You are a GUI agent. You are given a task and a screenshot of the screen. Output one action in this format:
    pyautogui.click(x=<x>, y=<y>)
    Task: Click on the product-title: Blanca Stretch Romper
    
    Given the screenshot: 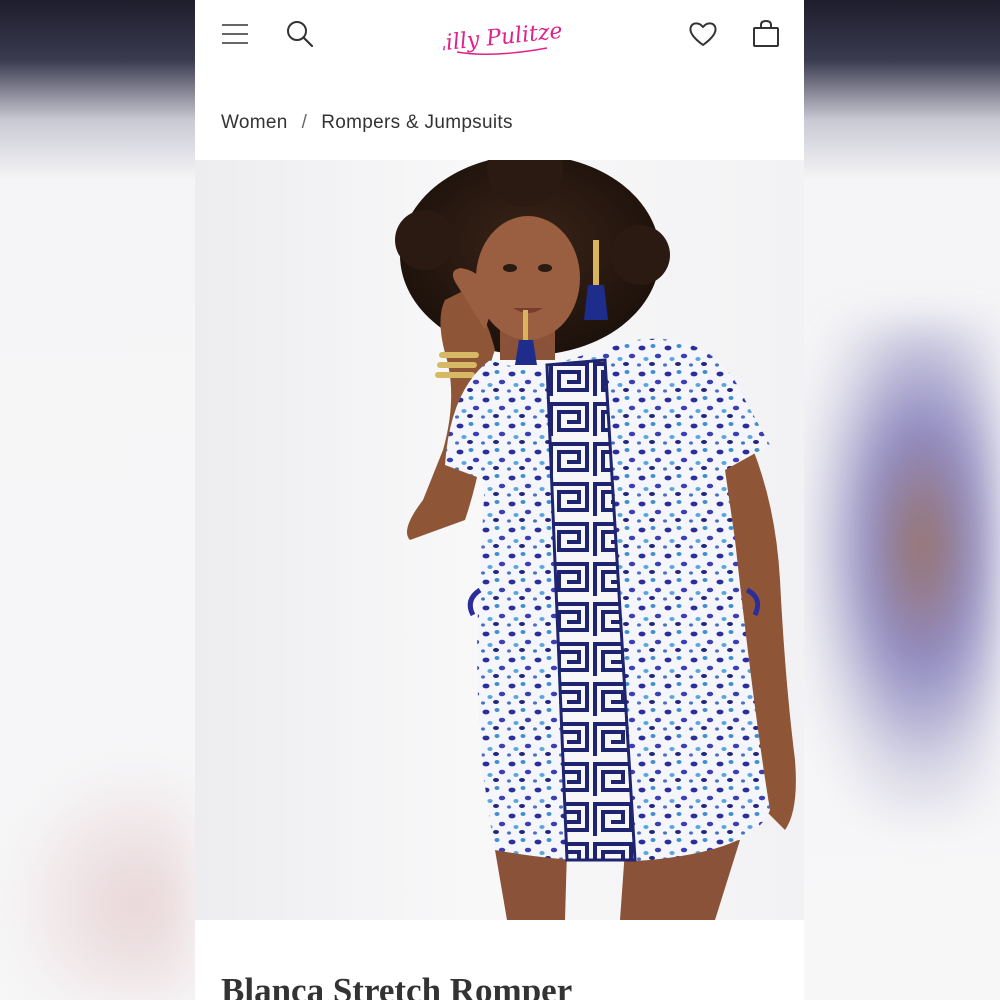 What is the action you would take?
    pyautogui.click(x=397, y=985)
    